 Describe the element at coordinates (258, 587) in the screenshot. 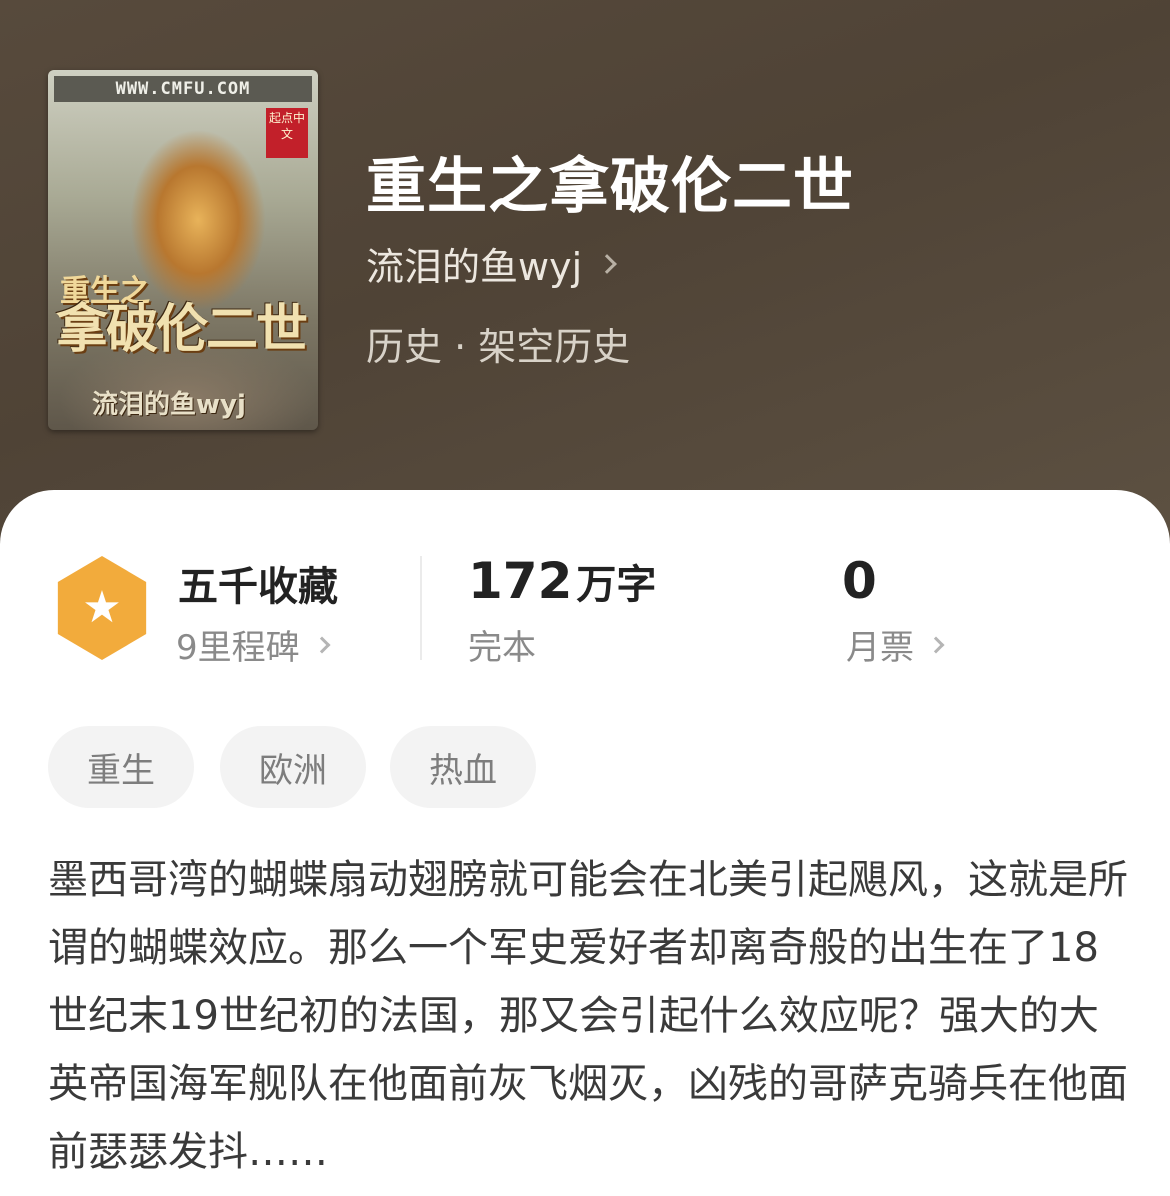

I see `collection-count: 五千收藏` at that location.